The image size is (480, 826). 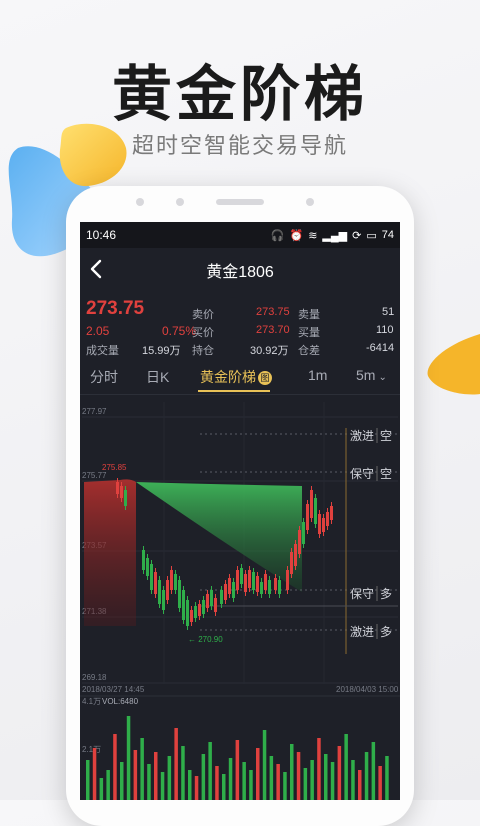 What do you see at coordinates (161, 351) in the screenshot?
I see `volume-value: 15.99万` at bounding box center [161, 351].